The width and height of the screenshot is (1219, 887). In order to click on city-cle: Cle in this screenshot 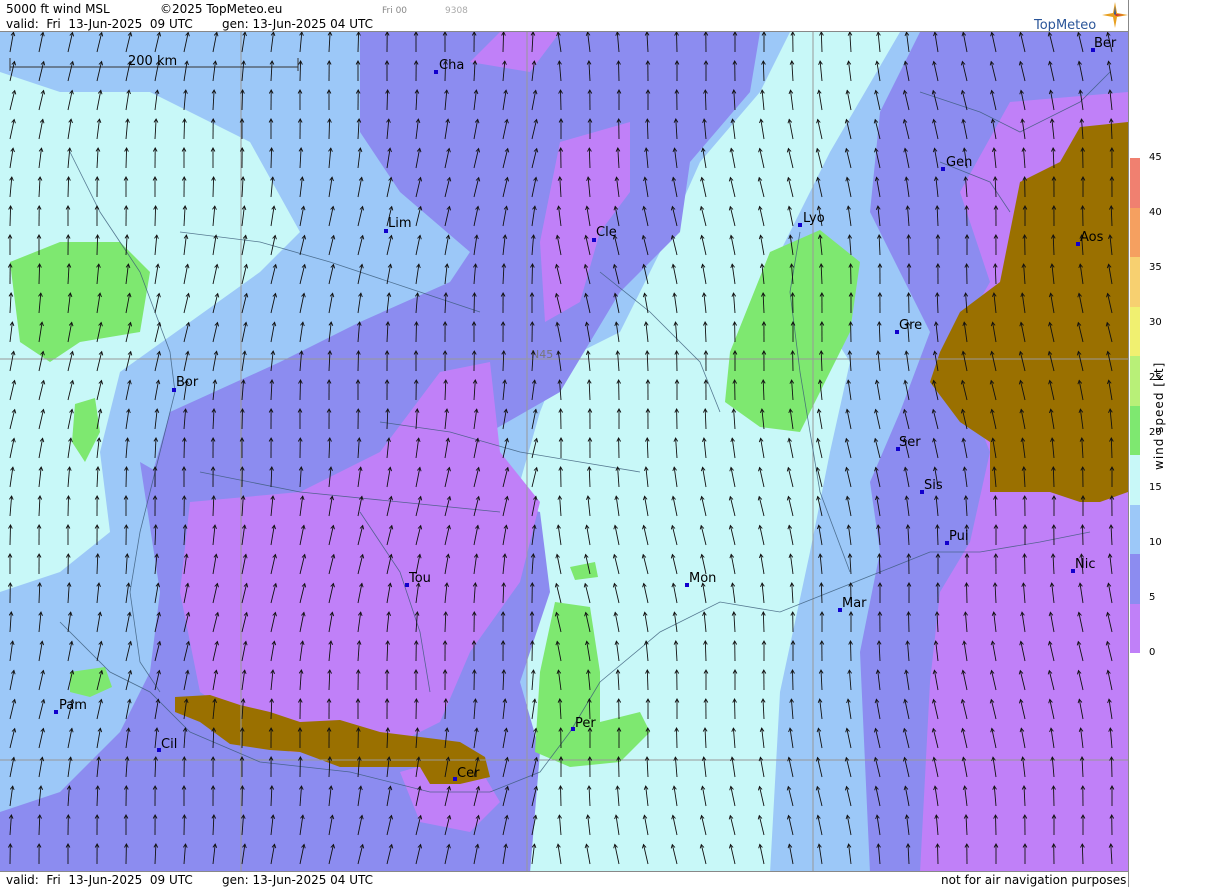, I will do `click(604, 233)`.